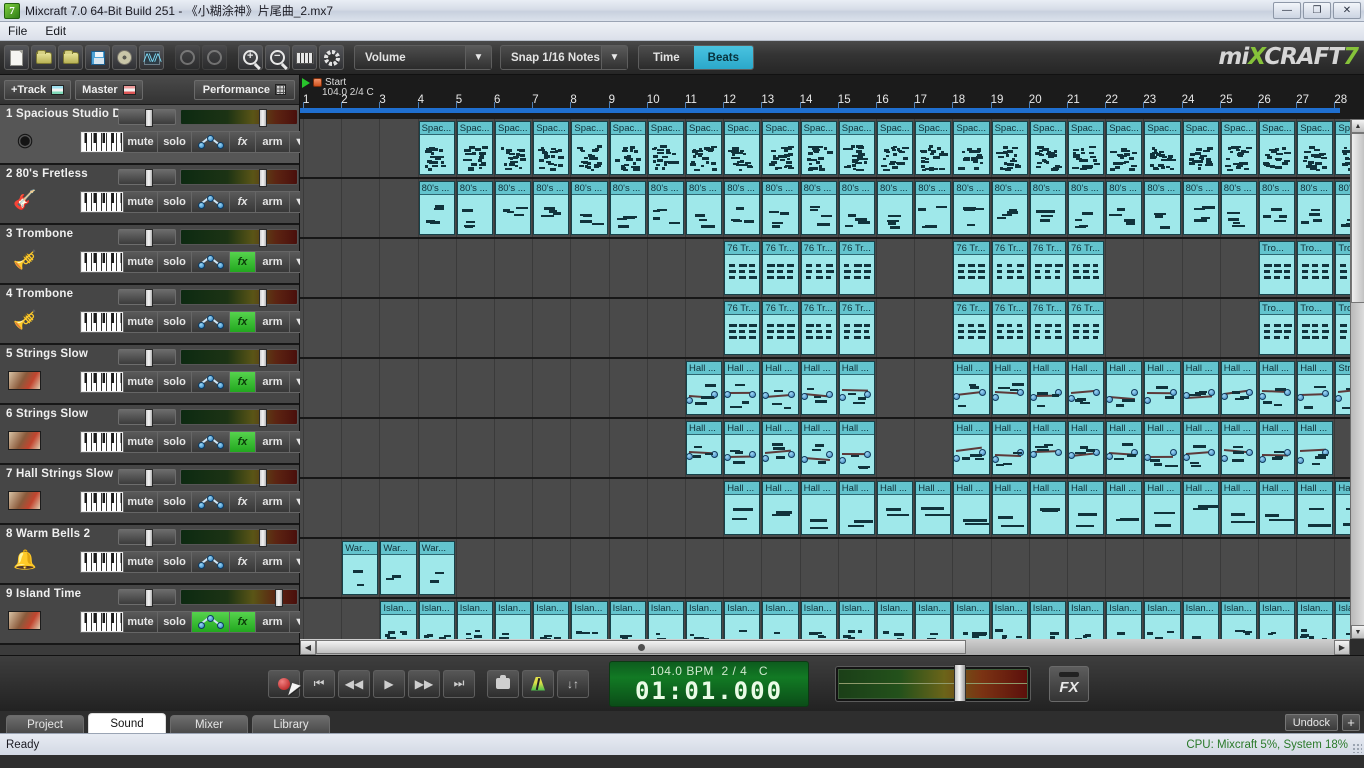  Describe the element at coordinates (45, 724) in the screenshot. I see `tab-project: Project` at that location.